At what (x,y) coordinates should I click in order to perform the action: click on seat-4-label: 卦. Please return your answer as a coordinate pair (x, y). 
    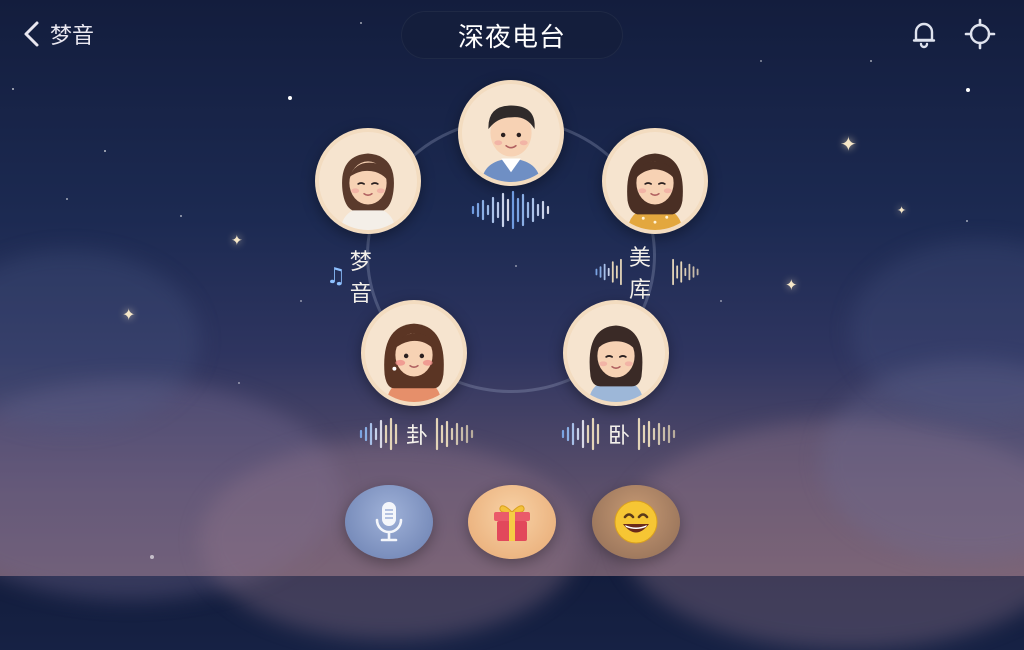
    Looking at the image, I should click on (417, 434).